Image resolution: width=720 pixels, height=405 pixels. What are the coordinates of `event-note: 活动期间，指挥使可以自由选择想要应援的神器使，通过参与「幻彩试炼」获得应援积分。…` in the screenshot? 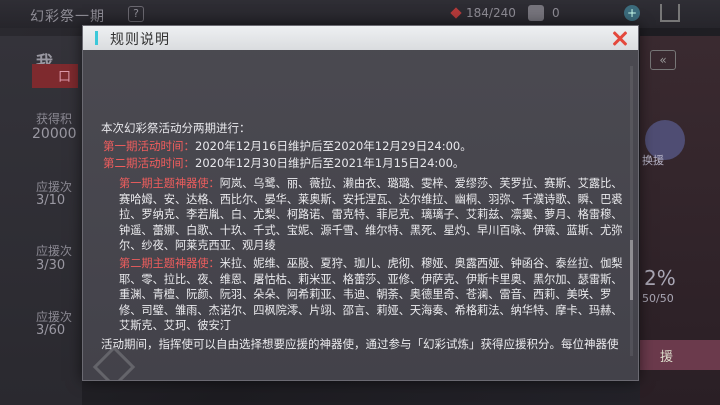 It's located at (360, 344).